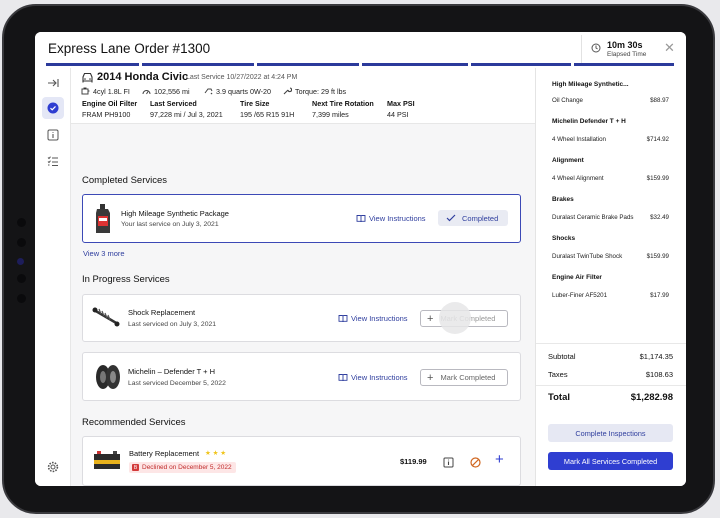 The height and width of the screenshot is (518, 720). I want to click on info-button, so click(448, 464).